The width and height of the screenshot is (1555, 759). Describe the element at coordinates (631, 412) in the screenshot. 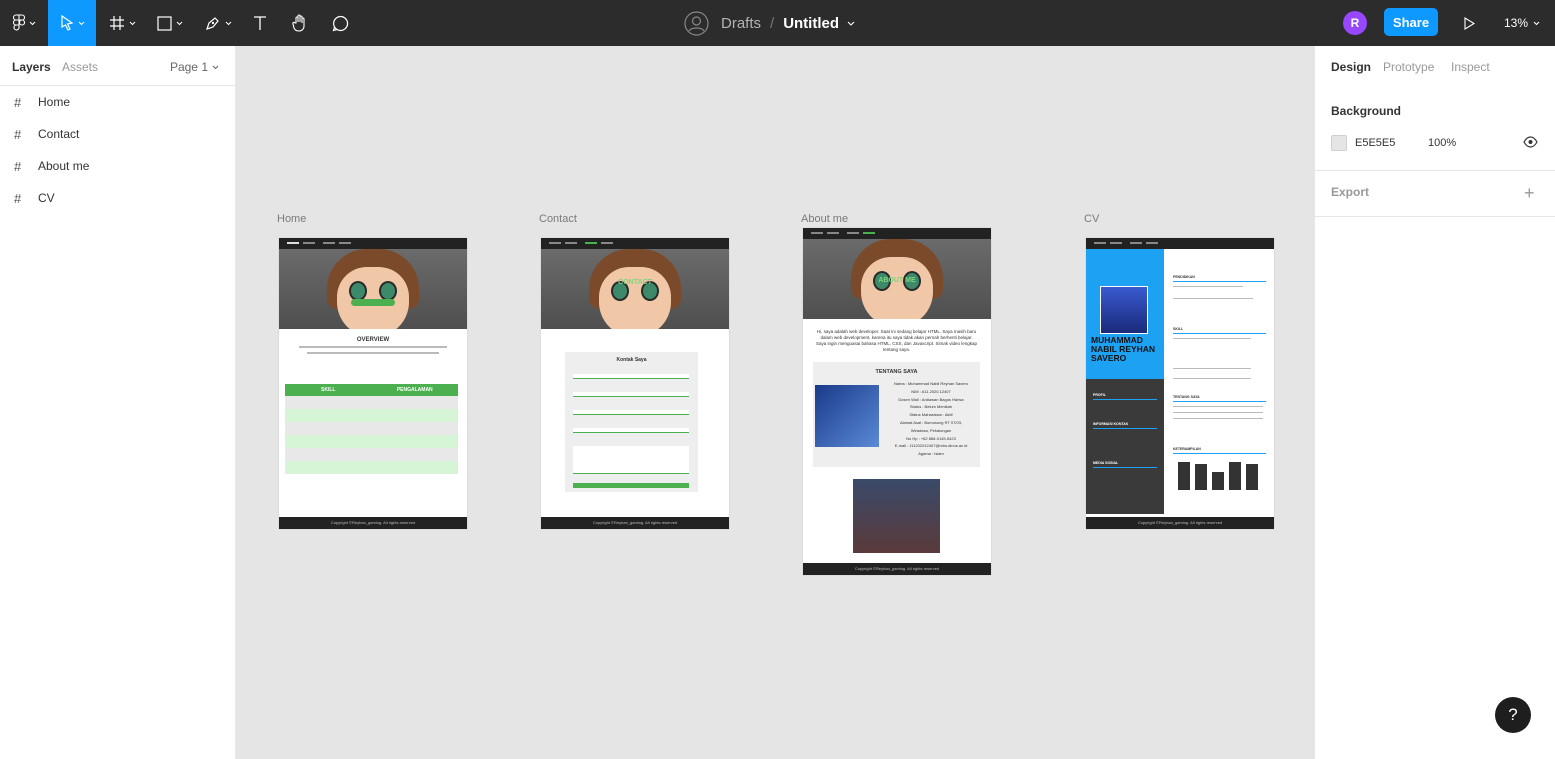

I see `origin-field` at that location.